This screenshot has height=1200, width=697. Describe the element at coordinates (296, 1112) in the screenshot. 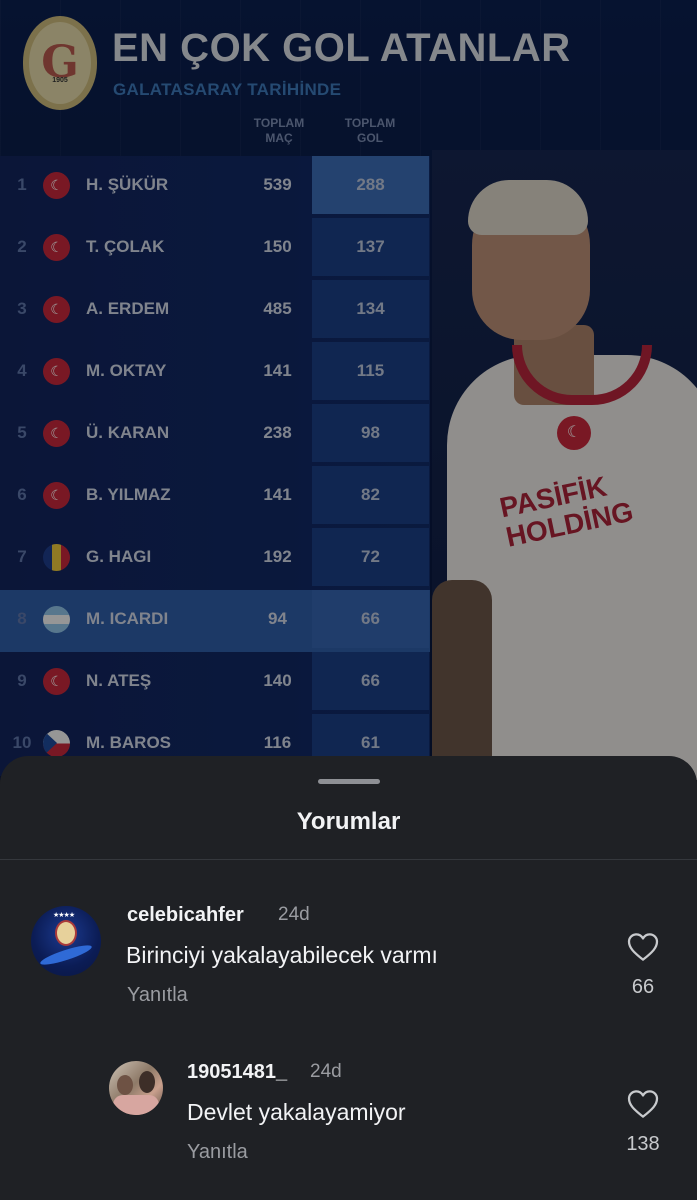

I see `comment-text: Devlet yakalayamiyor` at that location.